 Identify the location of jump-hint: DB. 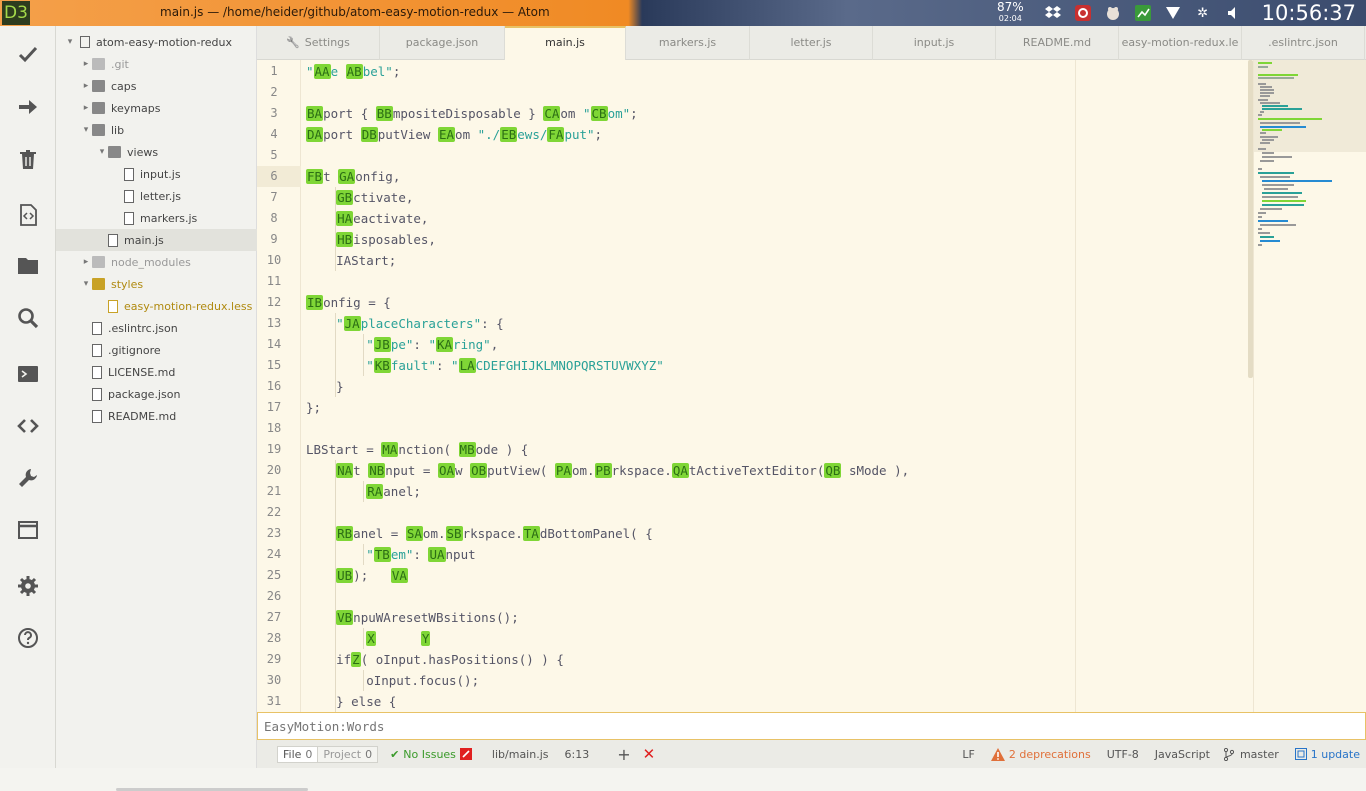
(369, 134).